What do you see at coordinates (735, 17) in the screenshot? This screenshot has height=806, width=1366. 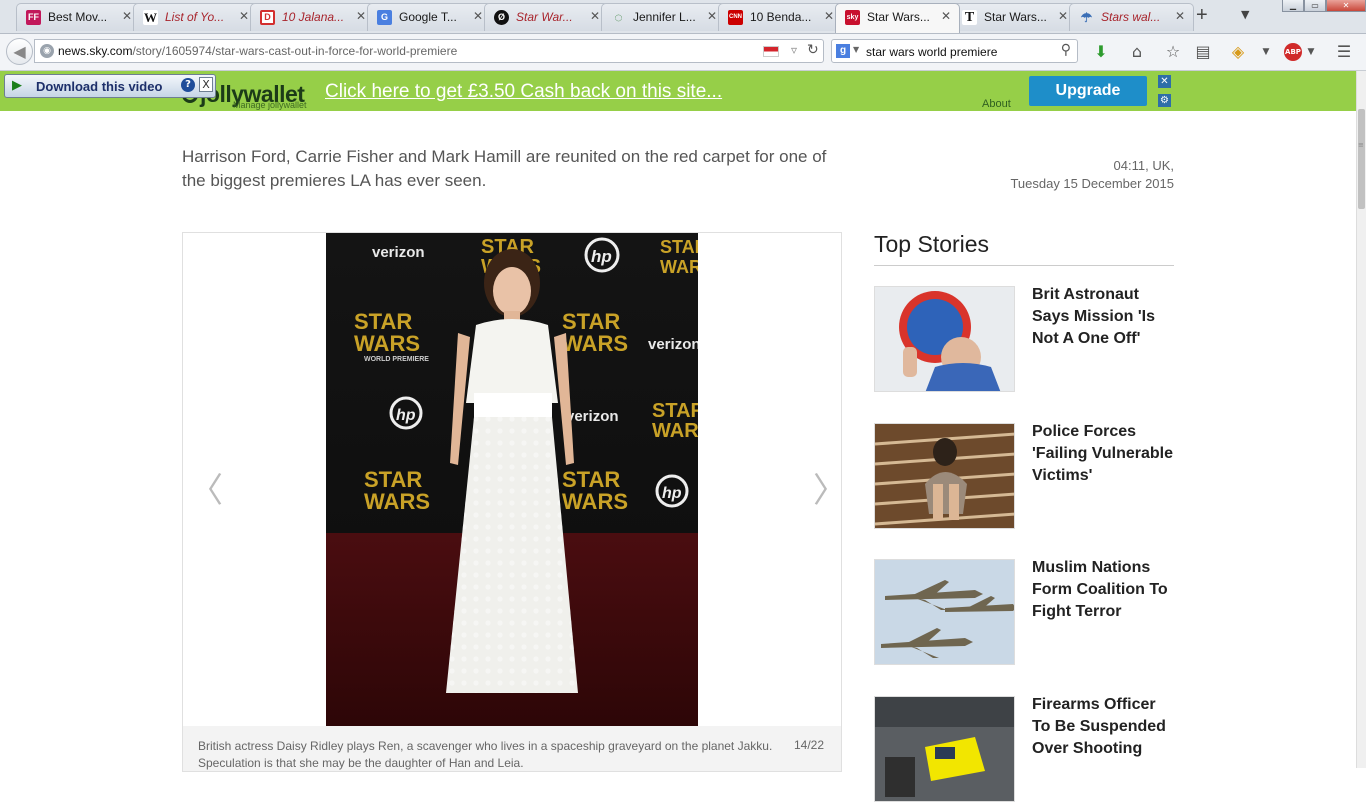 I see `cnn-icon: CNN` at bounding box center [735, 17].